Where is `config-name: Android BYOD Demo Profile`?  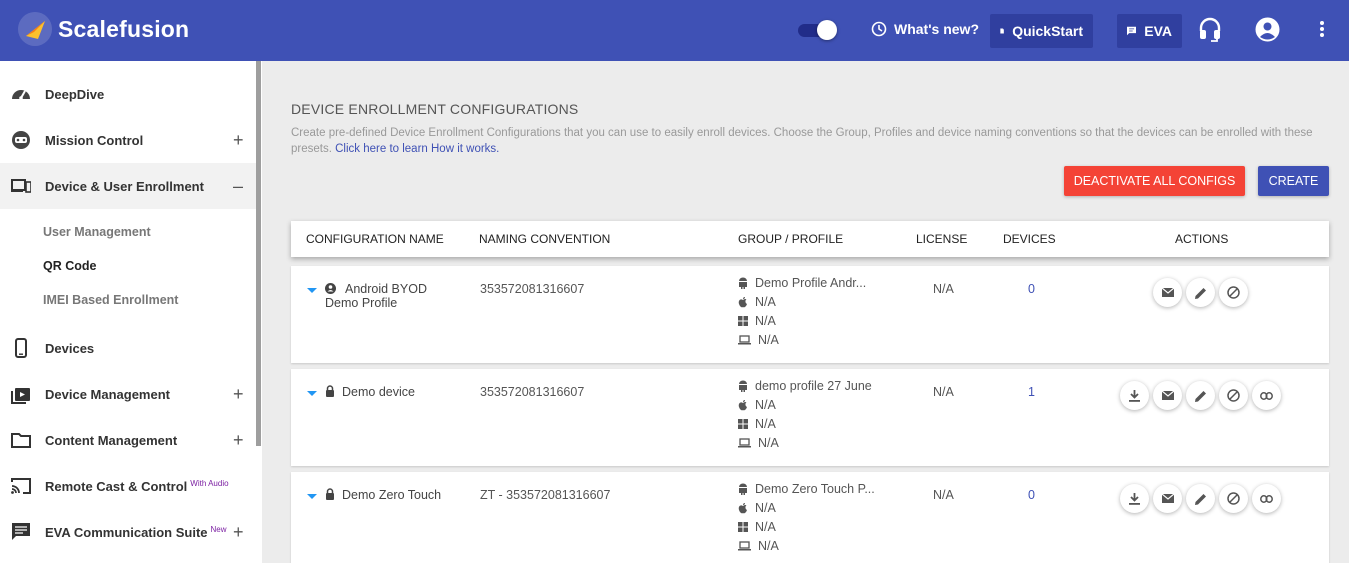 config-name: Android BYOD Demo Profile is located at coordinates (390, 296).